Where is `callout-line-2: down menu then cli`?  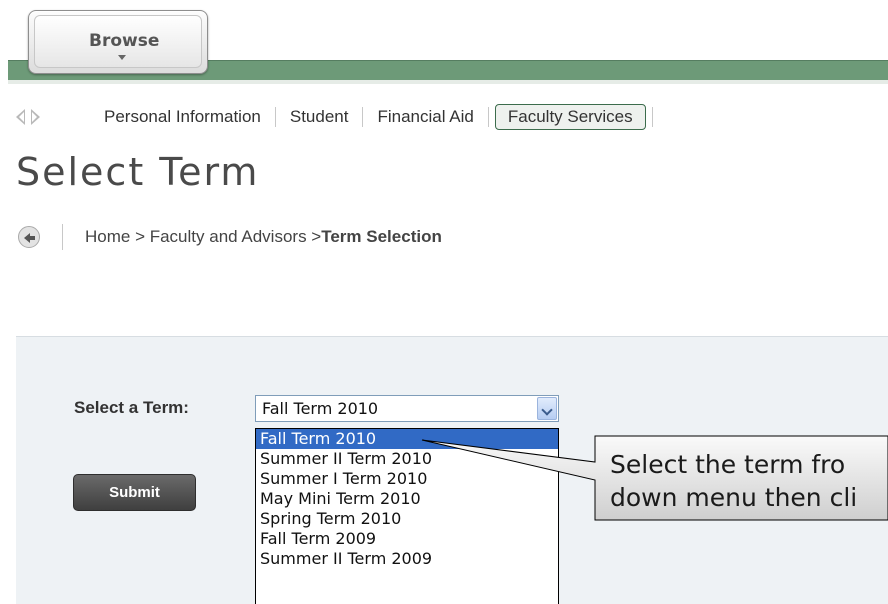 callout-line-2: down menu then cli is located at coordinates (734, 497).